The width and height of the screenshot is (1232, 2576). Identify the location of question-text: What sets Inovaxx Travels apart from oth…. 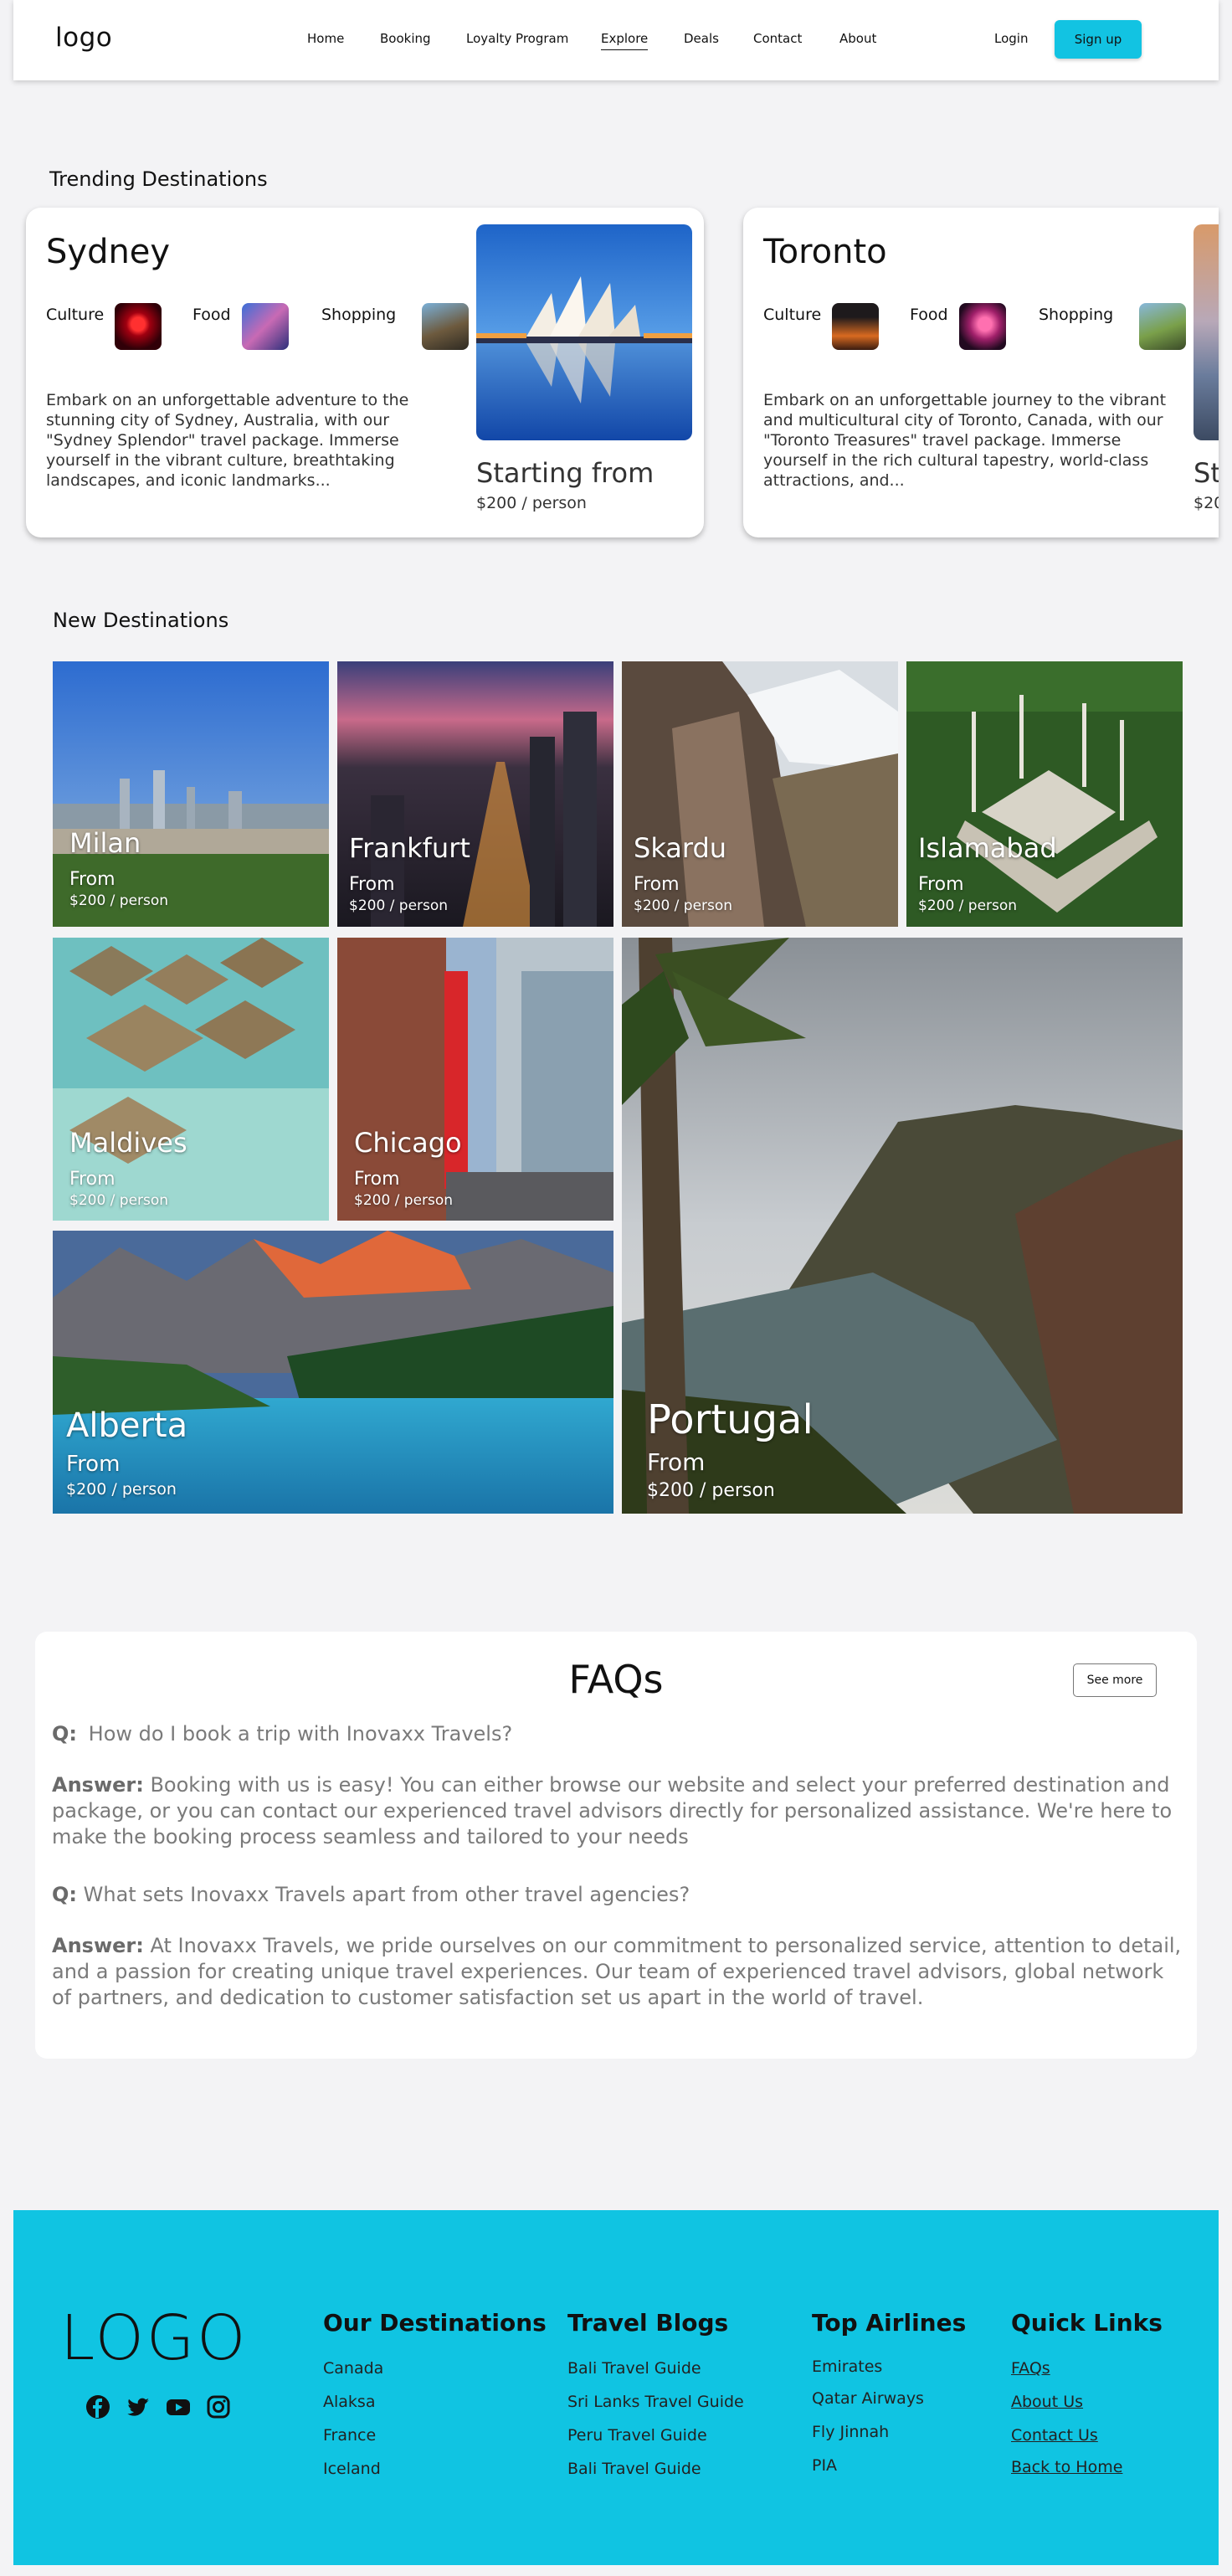
(386, 1894).